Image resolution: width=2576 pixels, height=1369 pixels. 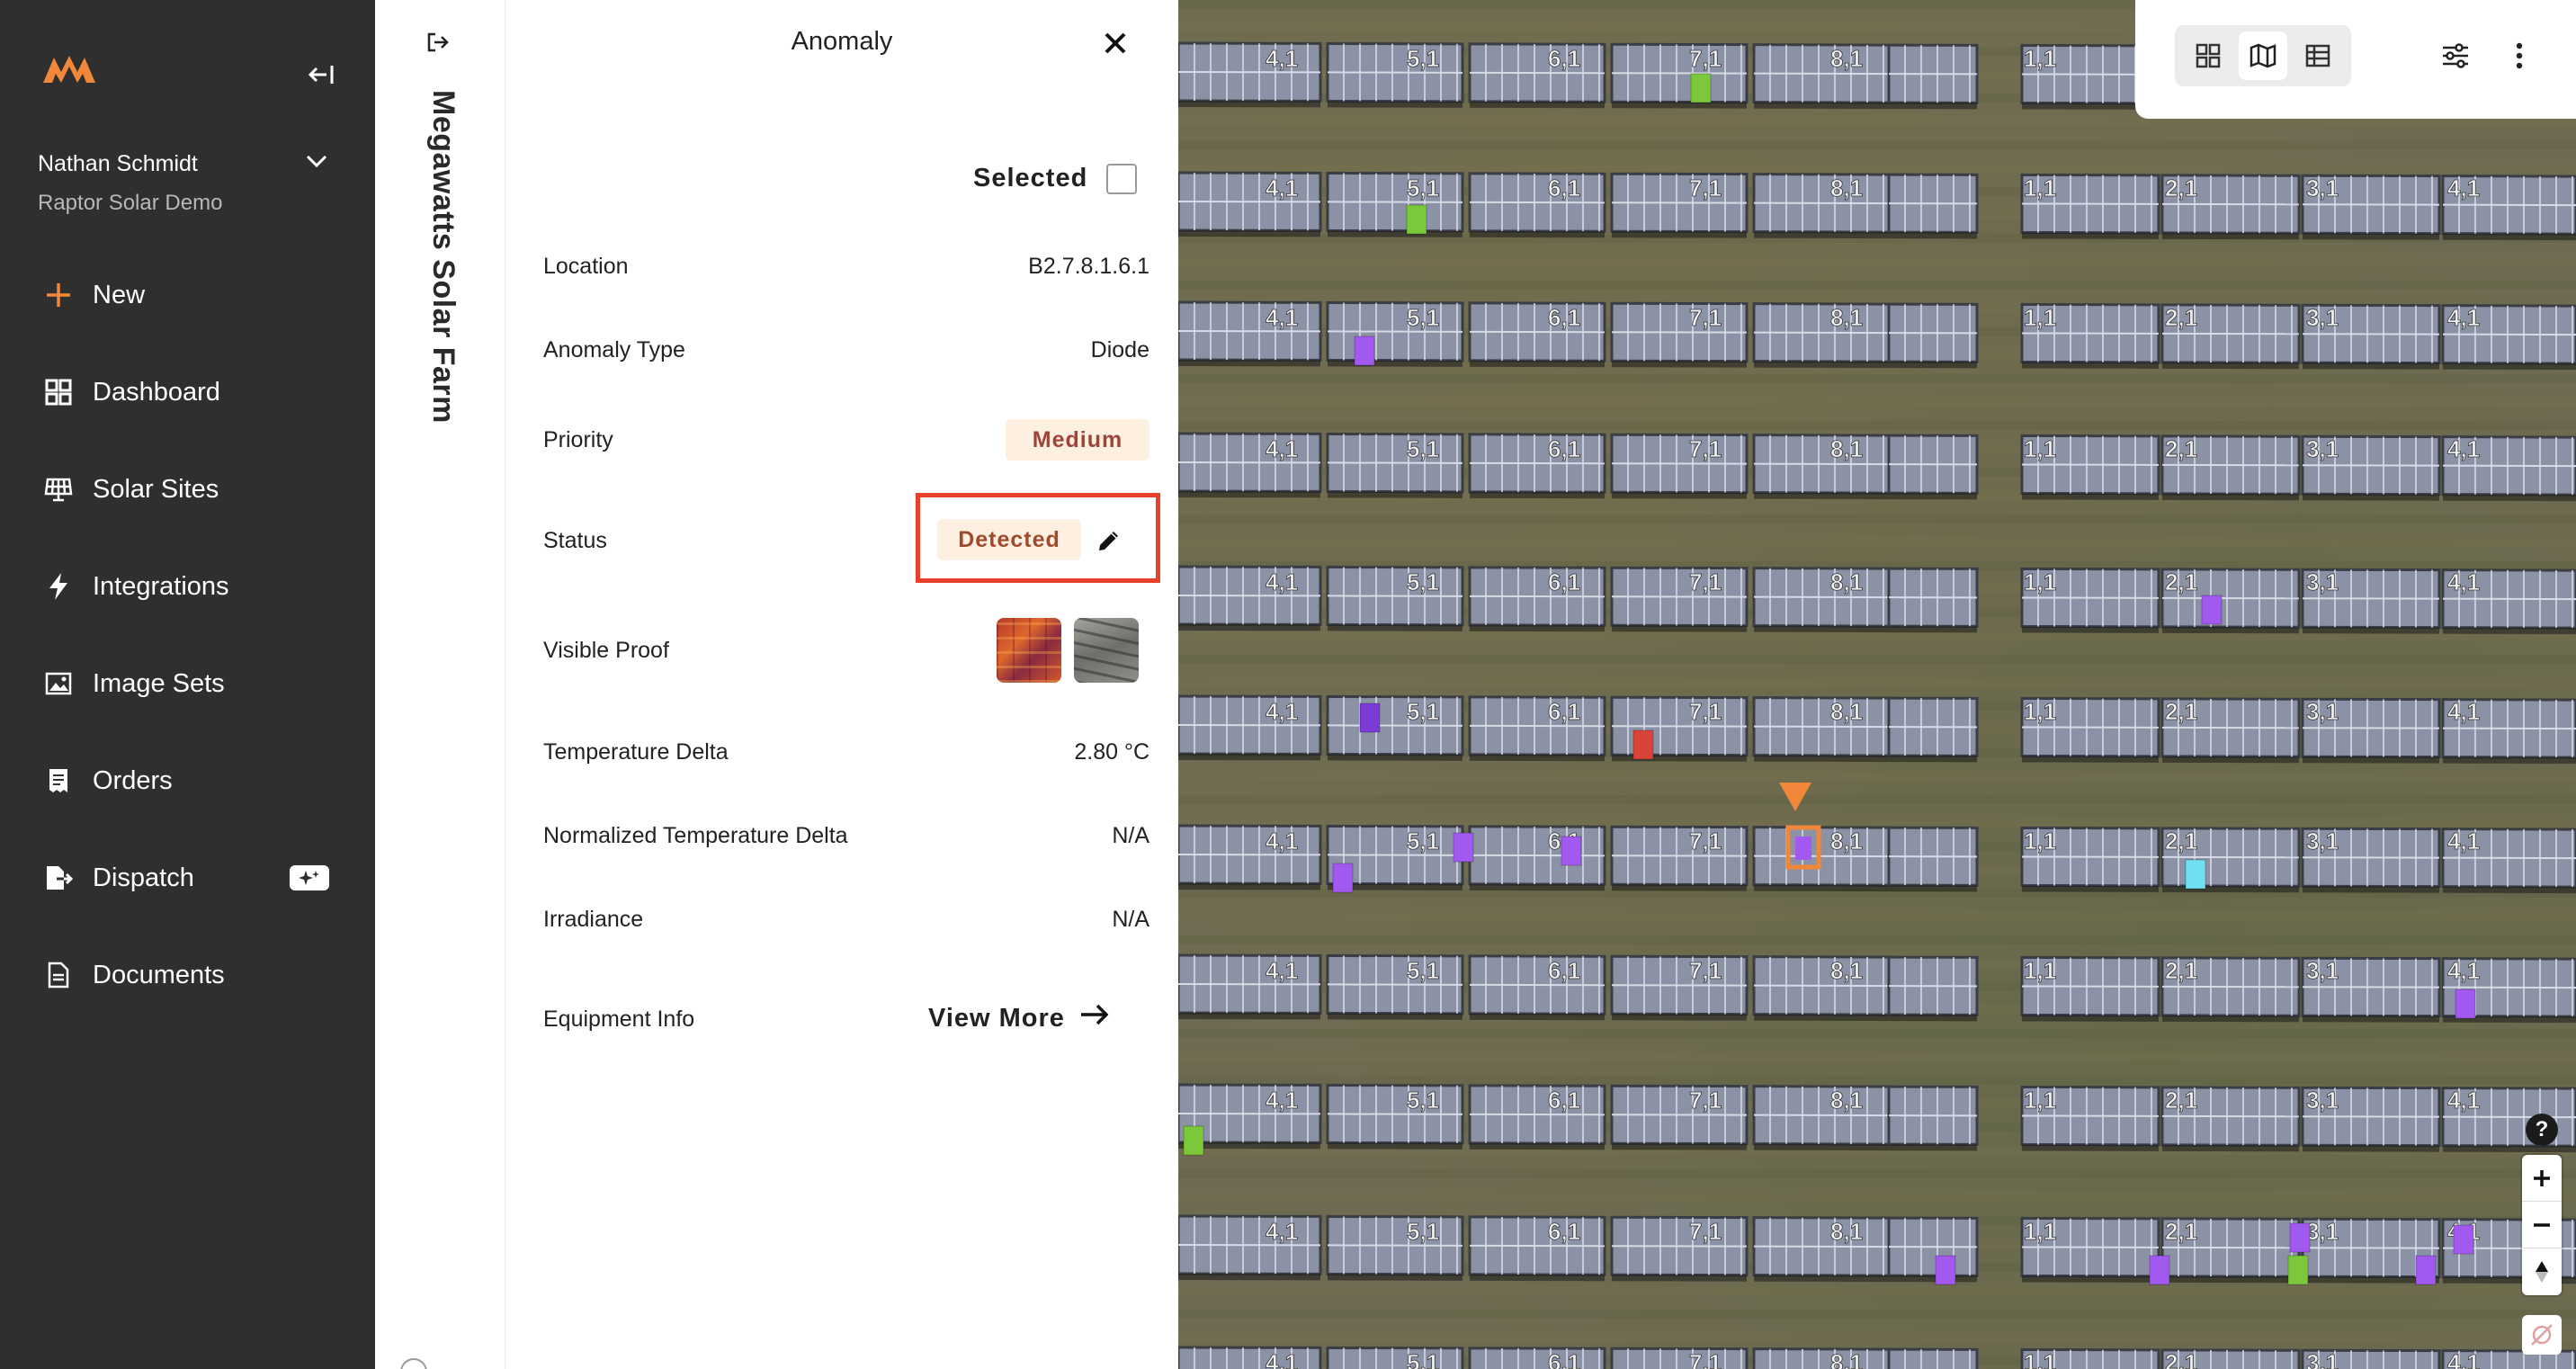 What do you see at coordinates (58, 490) in the screenshot?
I see `solar-panel-icon` at bounding box center [58, 490].